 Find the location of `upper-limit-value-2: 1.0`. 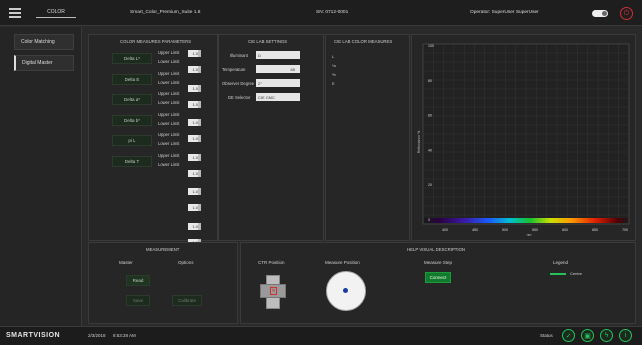

upper-limit-value-2: 1.0 is located at coordinates (195, 122).